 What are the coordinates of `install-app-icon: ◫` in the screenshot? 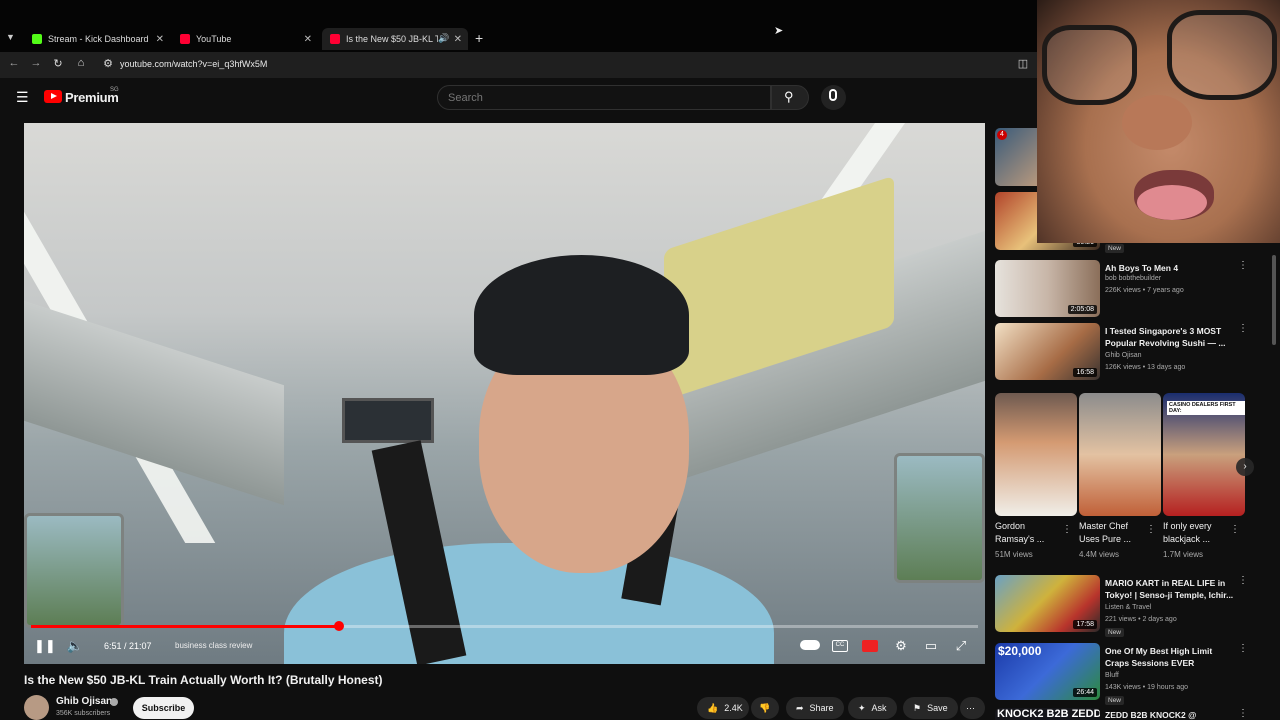 It's located at (1023, 63).